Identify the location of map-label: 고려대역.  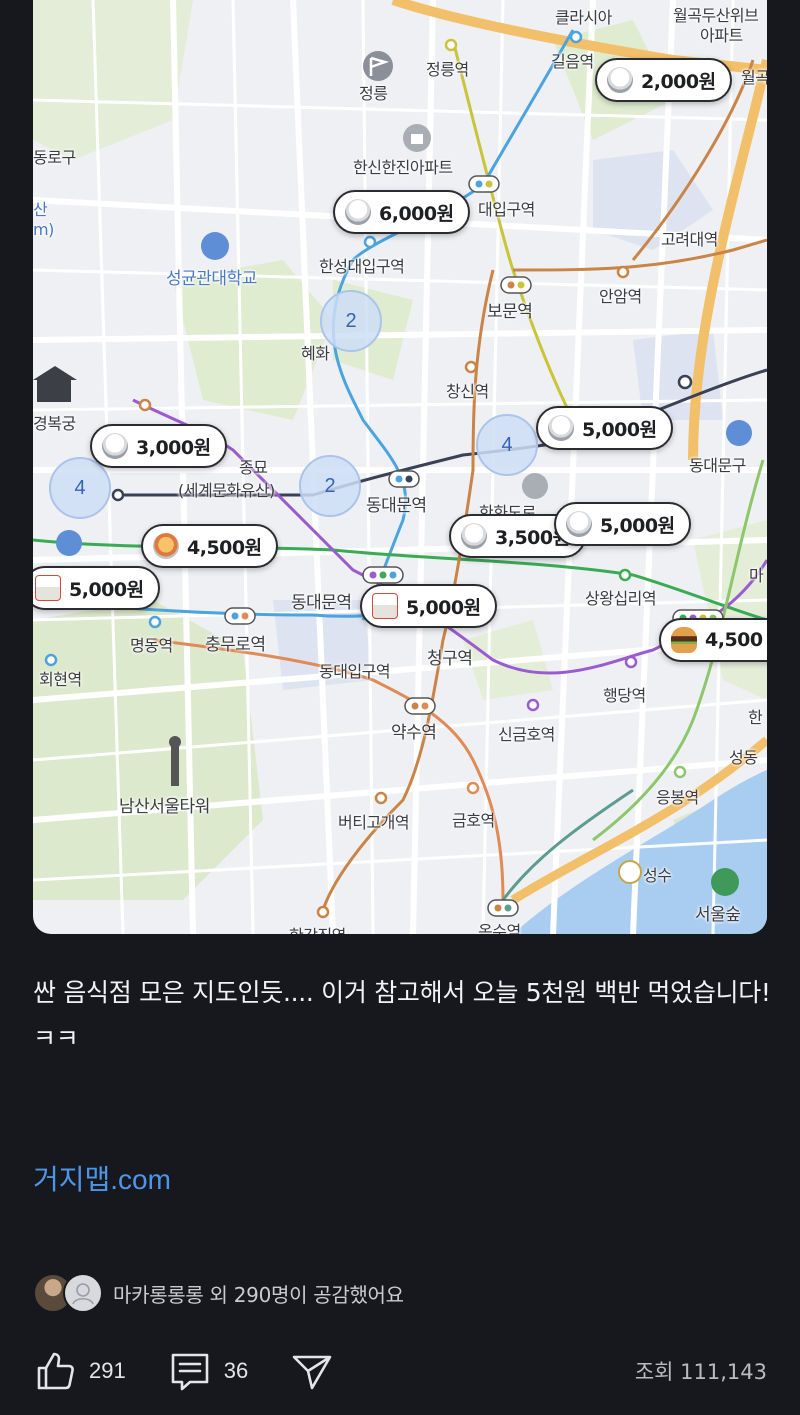
(689, 239).